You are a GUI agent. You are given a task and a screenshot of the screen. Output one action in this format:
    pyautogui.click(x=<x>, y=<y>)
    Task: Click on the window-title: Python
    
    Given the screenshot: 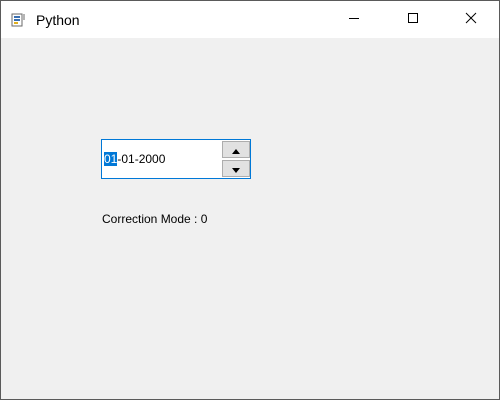 What is the action you would take?
    pyautogui.click(x=58, y=20)
    